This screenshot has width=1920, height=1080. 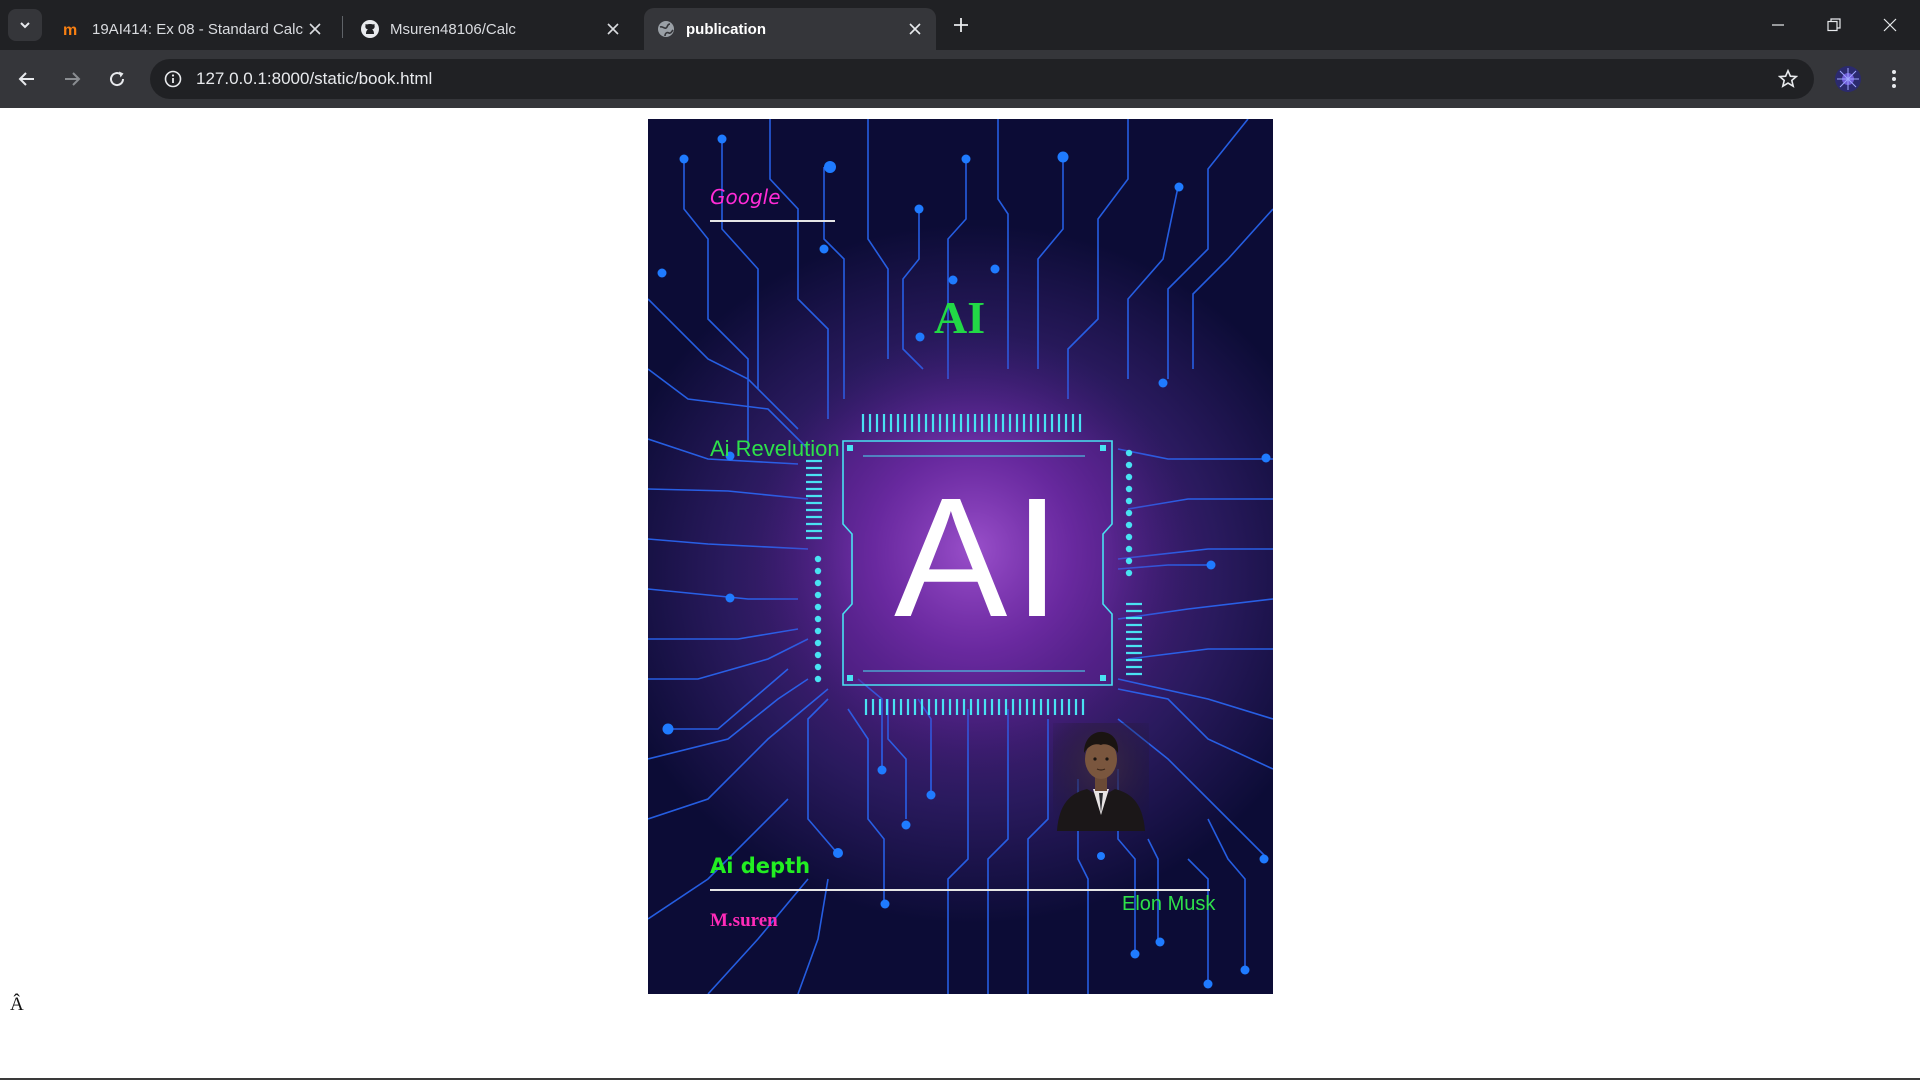 I want to click on tab-moodle: m 19AI414: Ex 08 - Standard Calcu, so click(x=193, y=29).